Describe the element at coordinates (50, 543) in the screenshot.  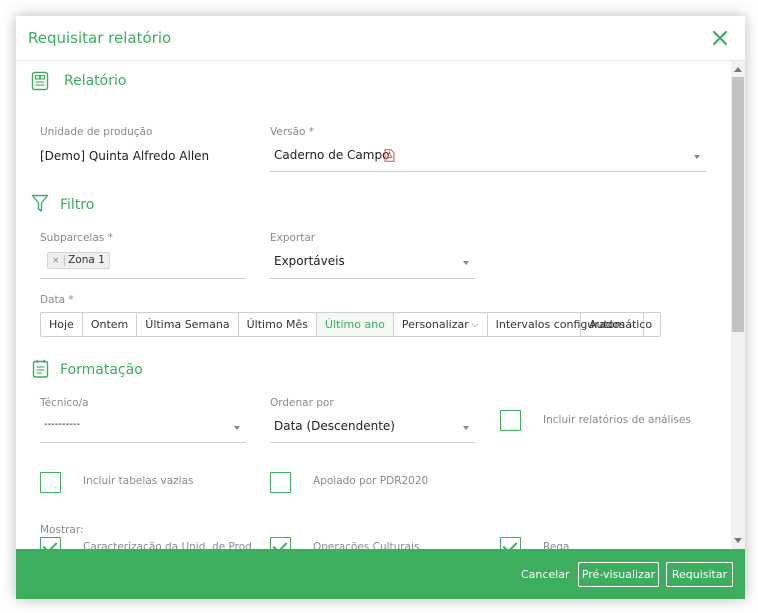
I see `mostrar-caracterizacao-checkbox` at that location.